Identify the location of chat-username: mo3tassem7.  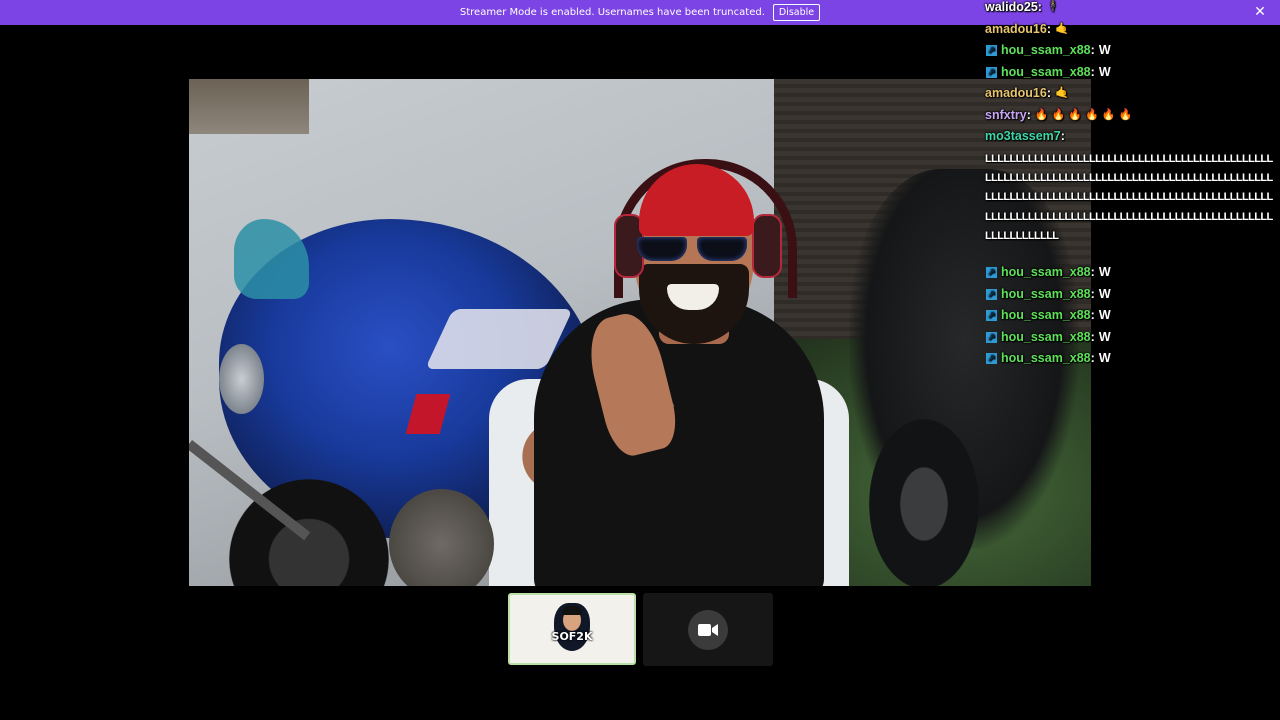
(1023, 136).